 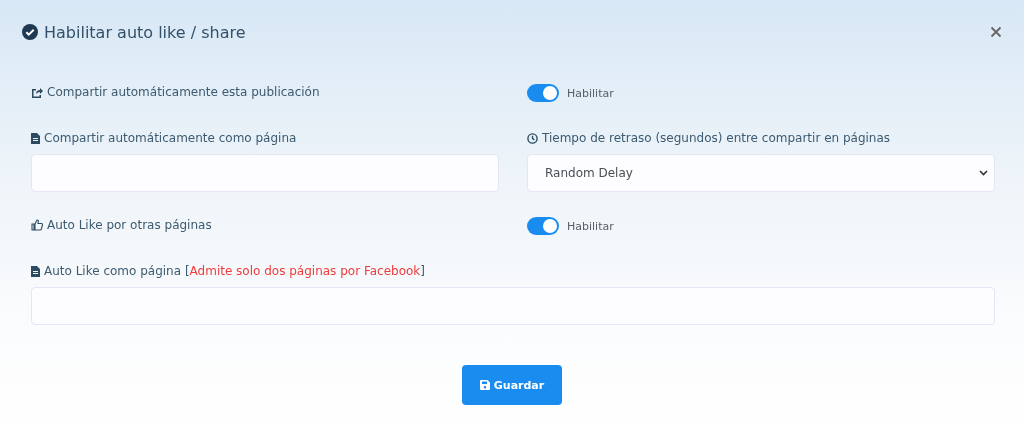 I want to click on field-label: Compartir automáticamente esta publicación, so click(x=183, y=92).